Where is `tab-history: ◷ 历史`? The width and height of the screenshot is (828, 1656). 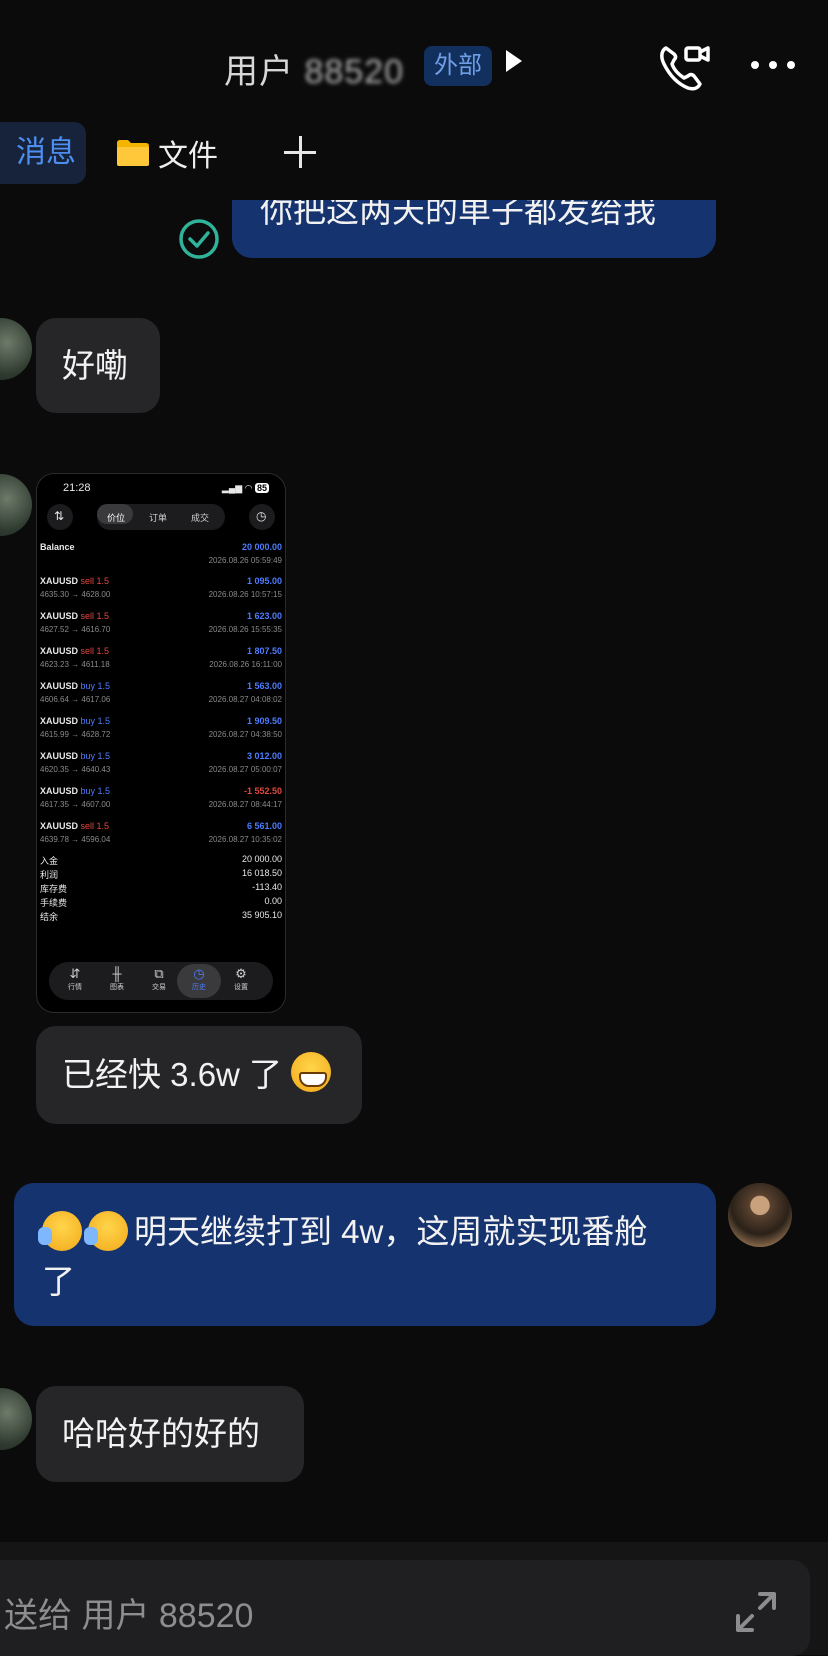
tab-history: ◷ 历史 is located at coordinates (199, 978).